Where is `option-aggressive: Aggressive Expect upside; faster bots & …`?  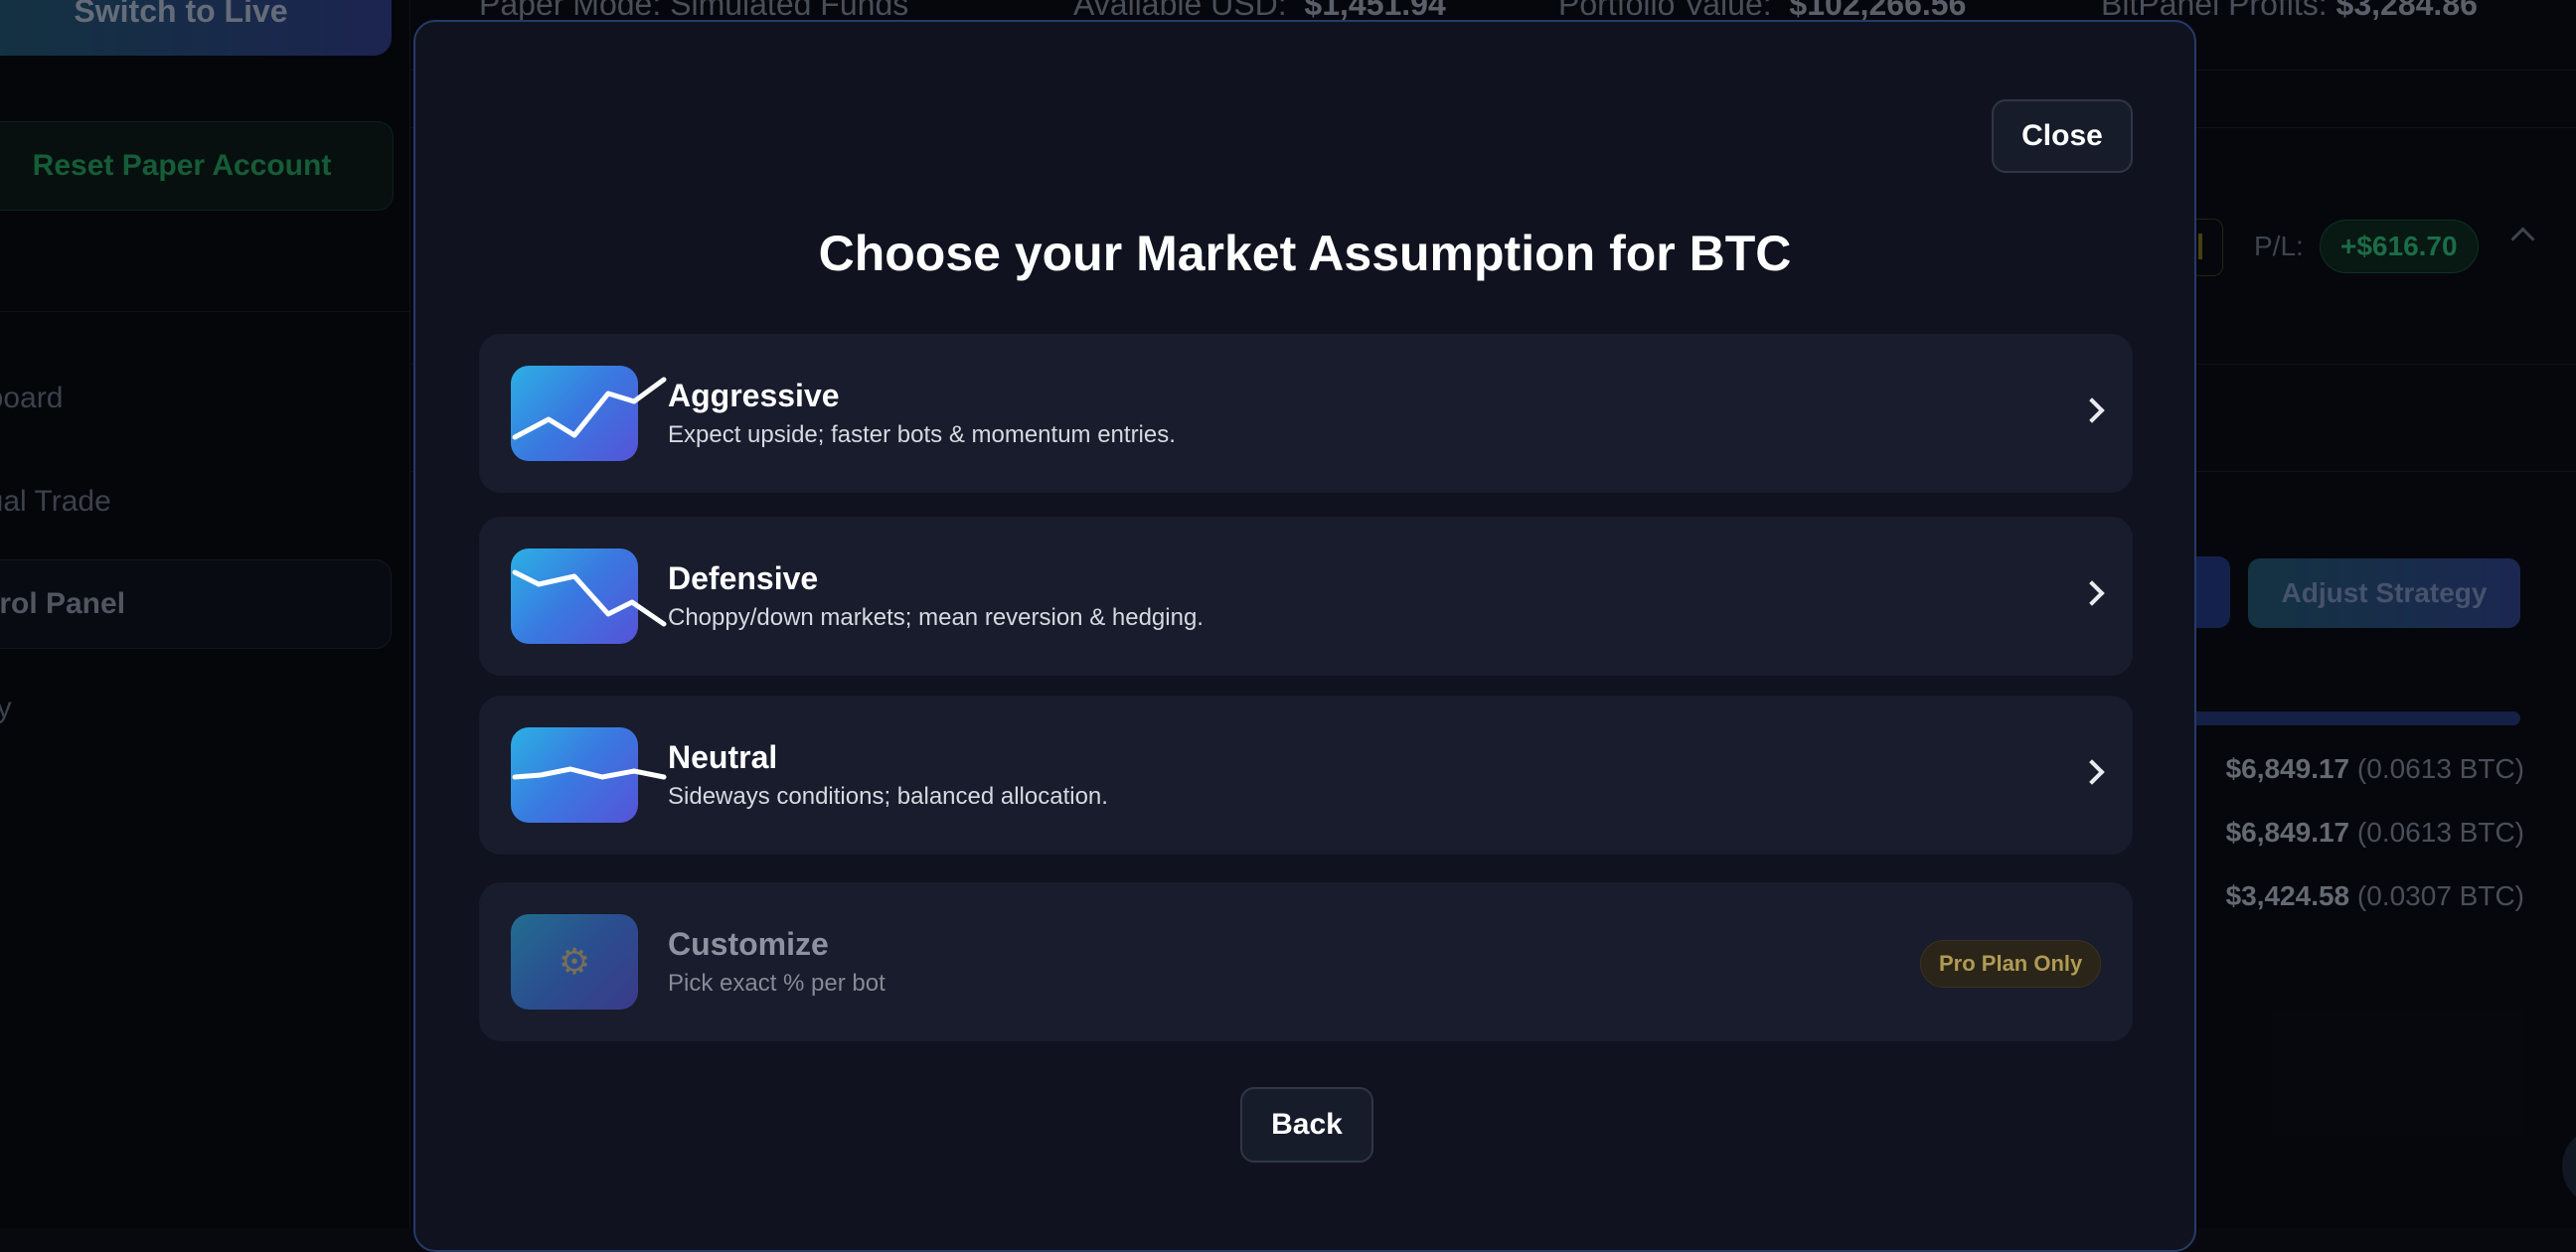
option-aggressive: Aggressive Expect upside; faster bots & … is located at coordinates (1306, 413).